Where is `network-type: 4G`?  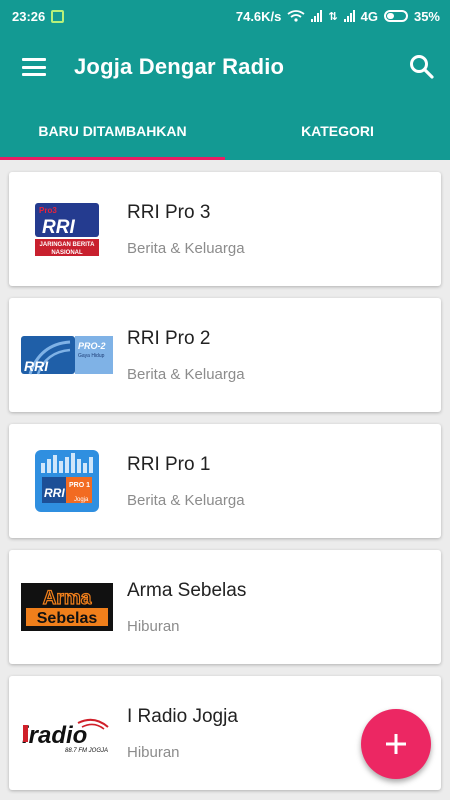 network-type: 4G is located at coordinates (369, 16).